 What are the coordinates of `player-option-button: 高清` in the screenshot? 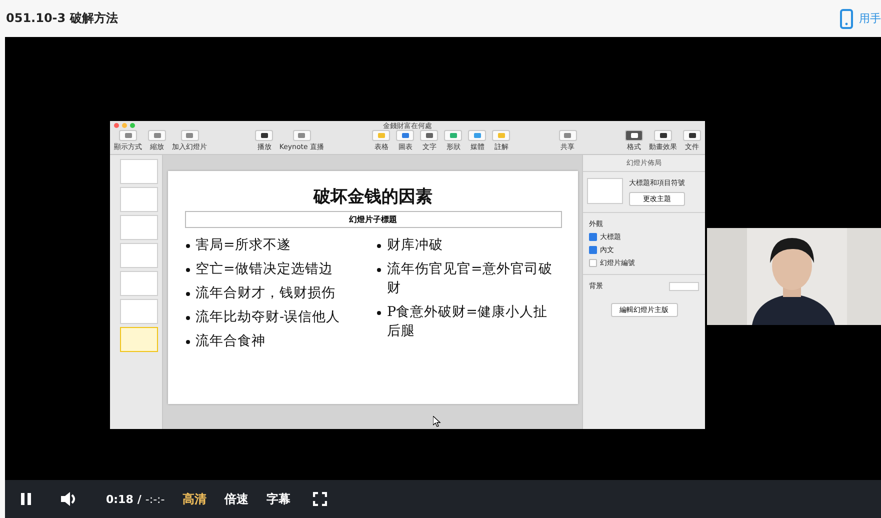 It's located at (194, 499).